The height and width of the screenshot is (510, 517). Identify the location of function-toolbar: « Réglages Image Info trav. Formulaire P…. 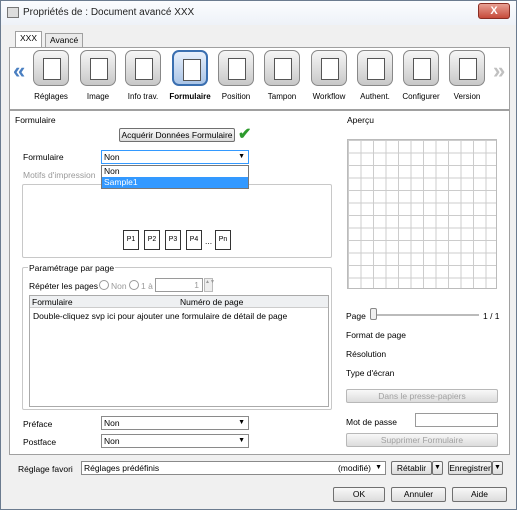
(259, 78).